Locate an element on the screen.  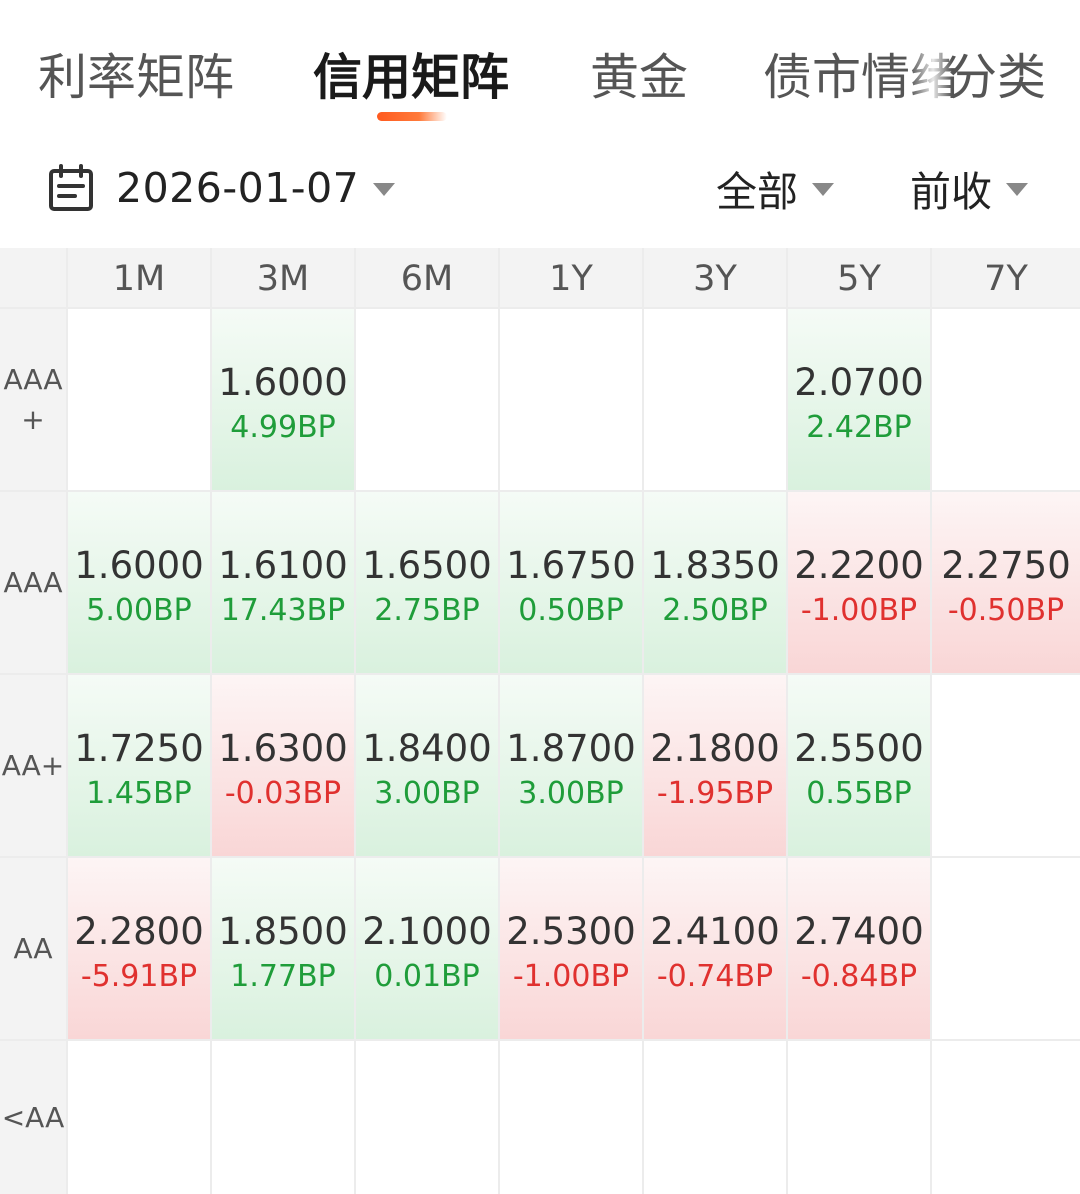
matrix-cell: 1.8400 3.00BP is located at coordinates (427, 765).